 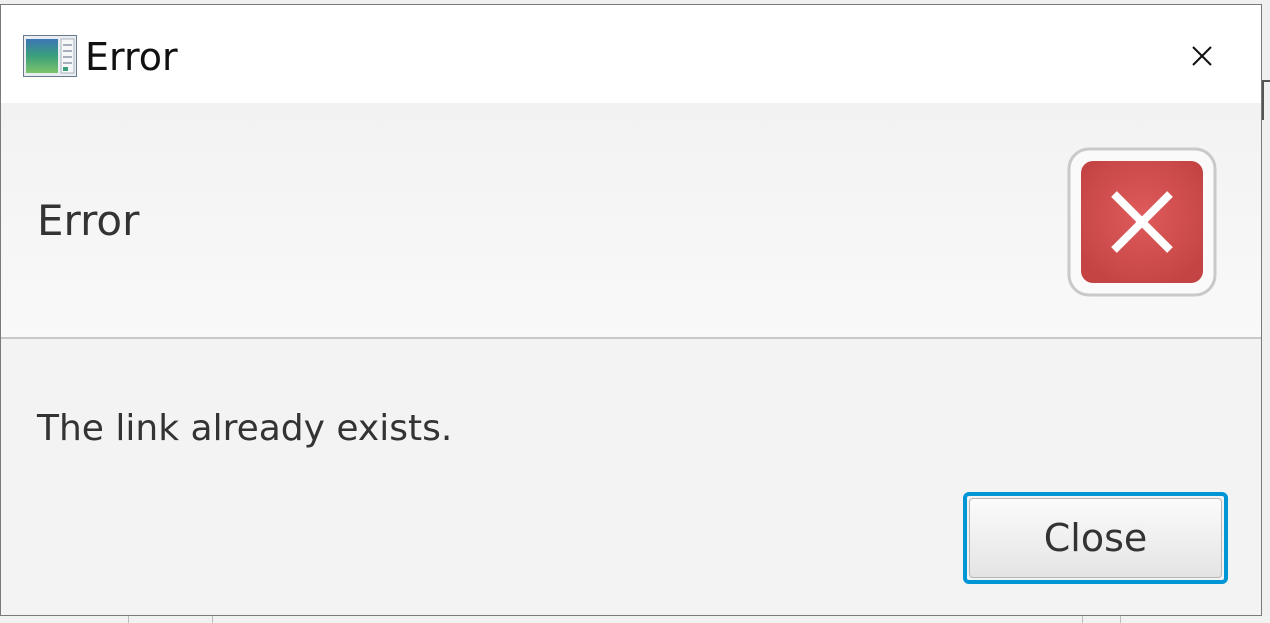 I want to click on background-window-bottom, so click(x=635, y=619).